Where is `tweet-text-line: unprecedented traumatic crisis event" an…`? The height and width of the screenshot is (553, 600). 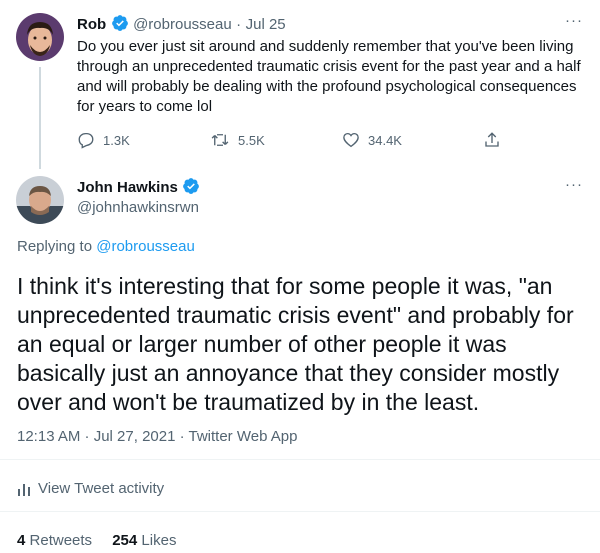 tweet-text-line: unprecedented traumatic crisis event" an… is located at coordinates (295, 315).